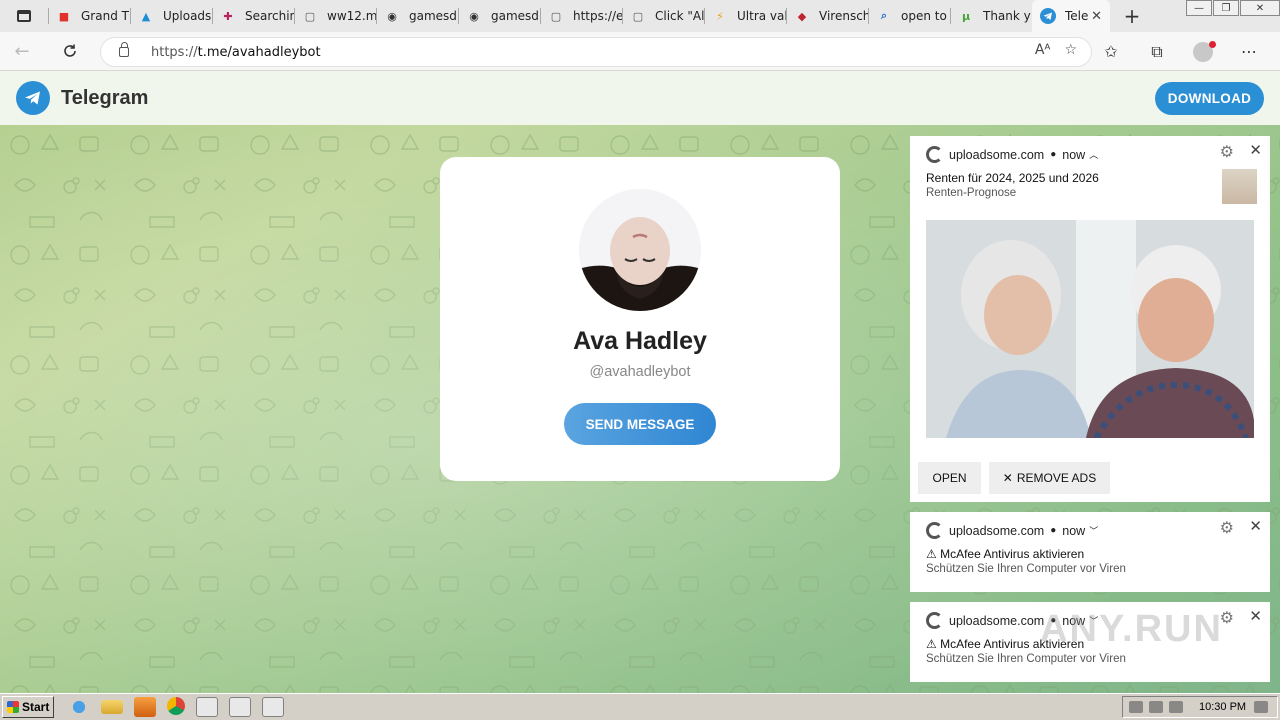 The height and width of the screenshot is (720, 1280). Describe the element at coordinates (1136, 707) in the screenshot. I see `volume-icon` at that location.